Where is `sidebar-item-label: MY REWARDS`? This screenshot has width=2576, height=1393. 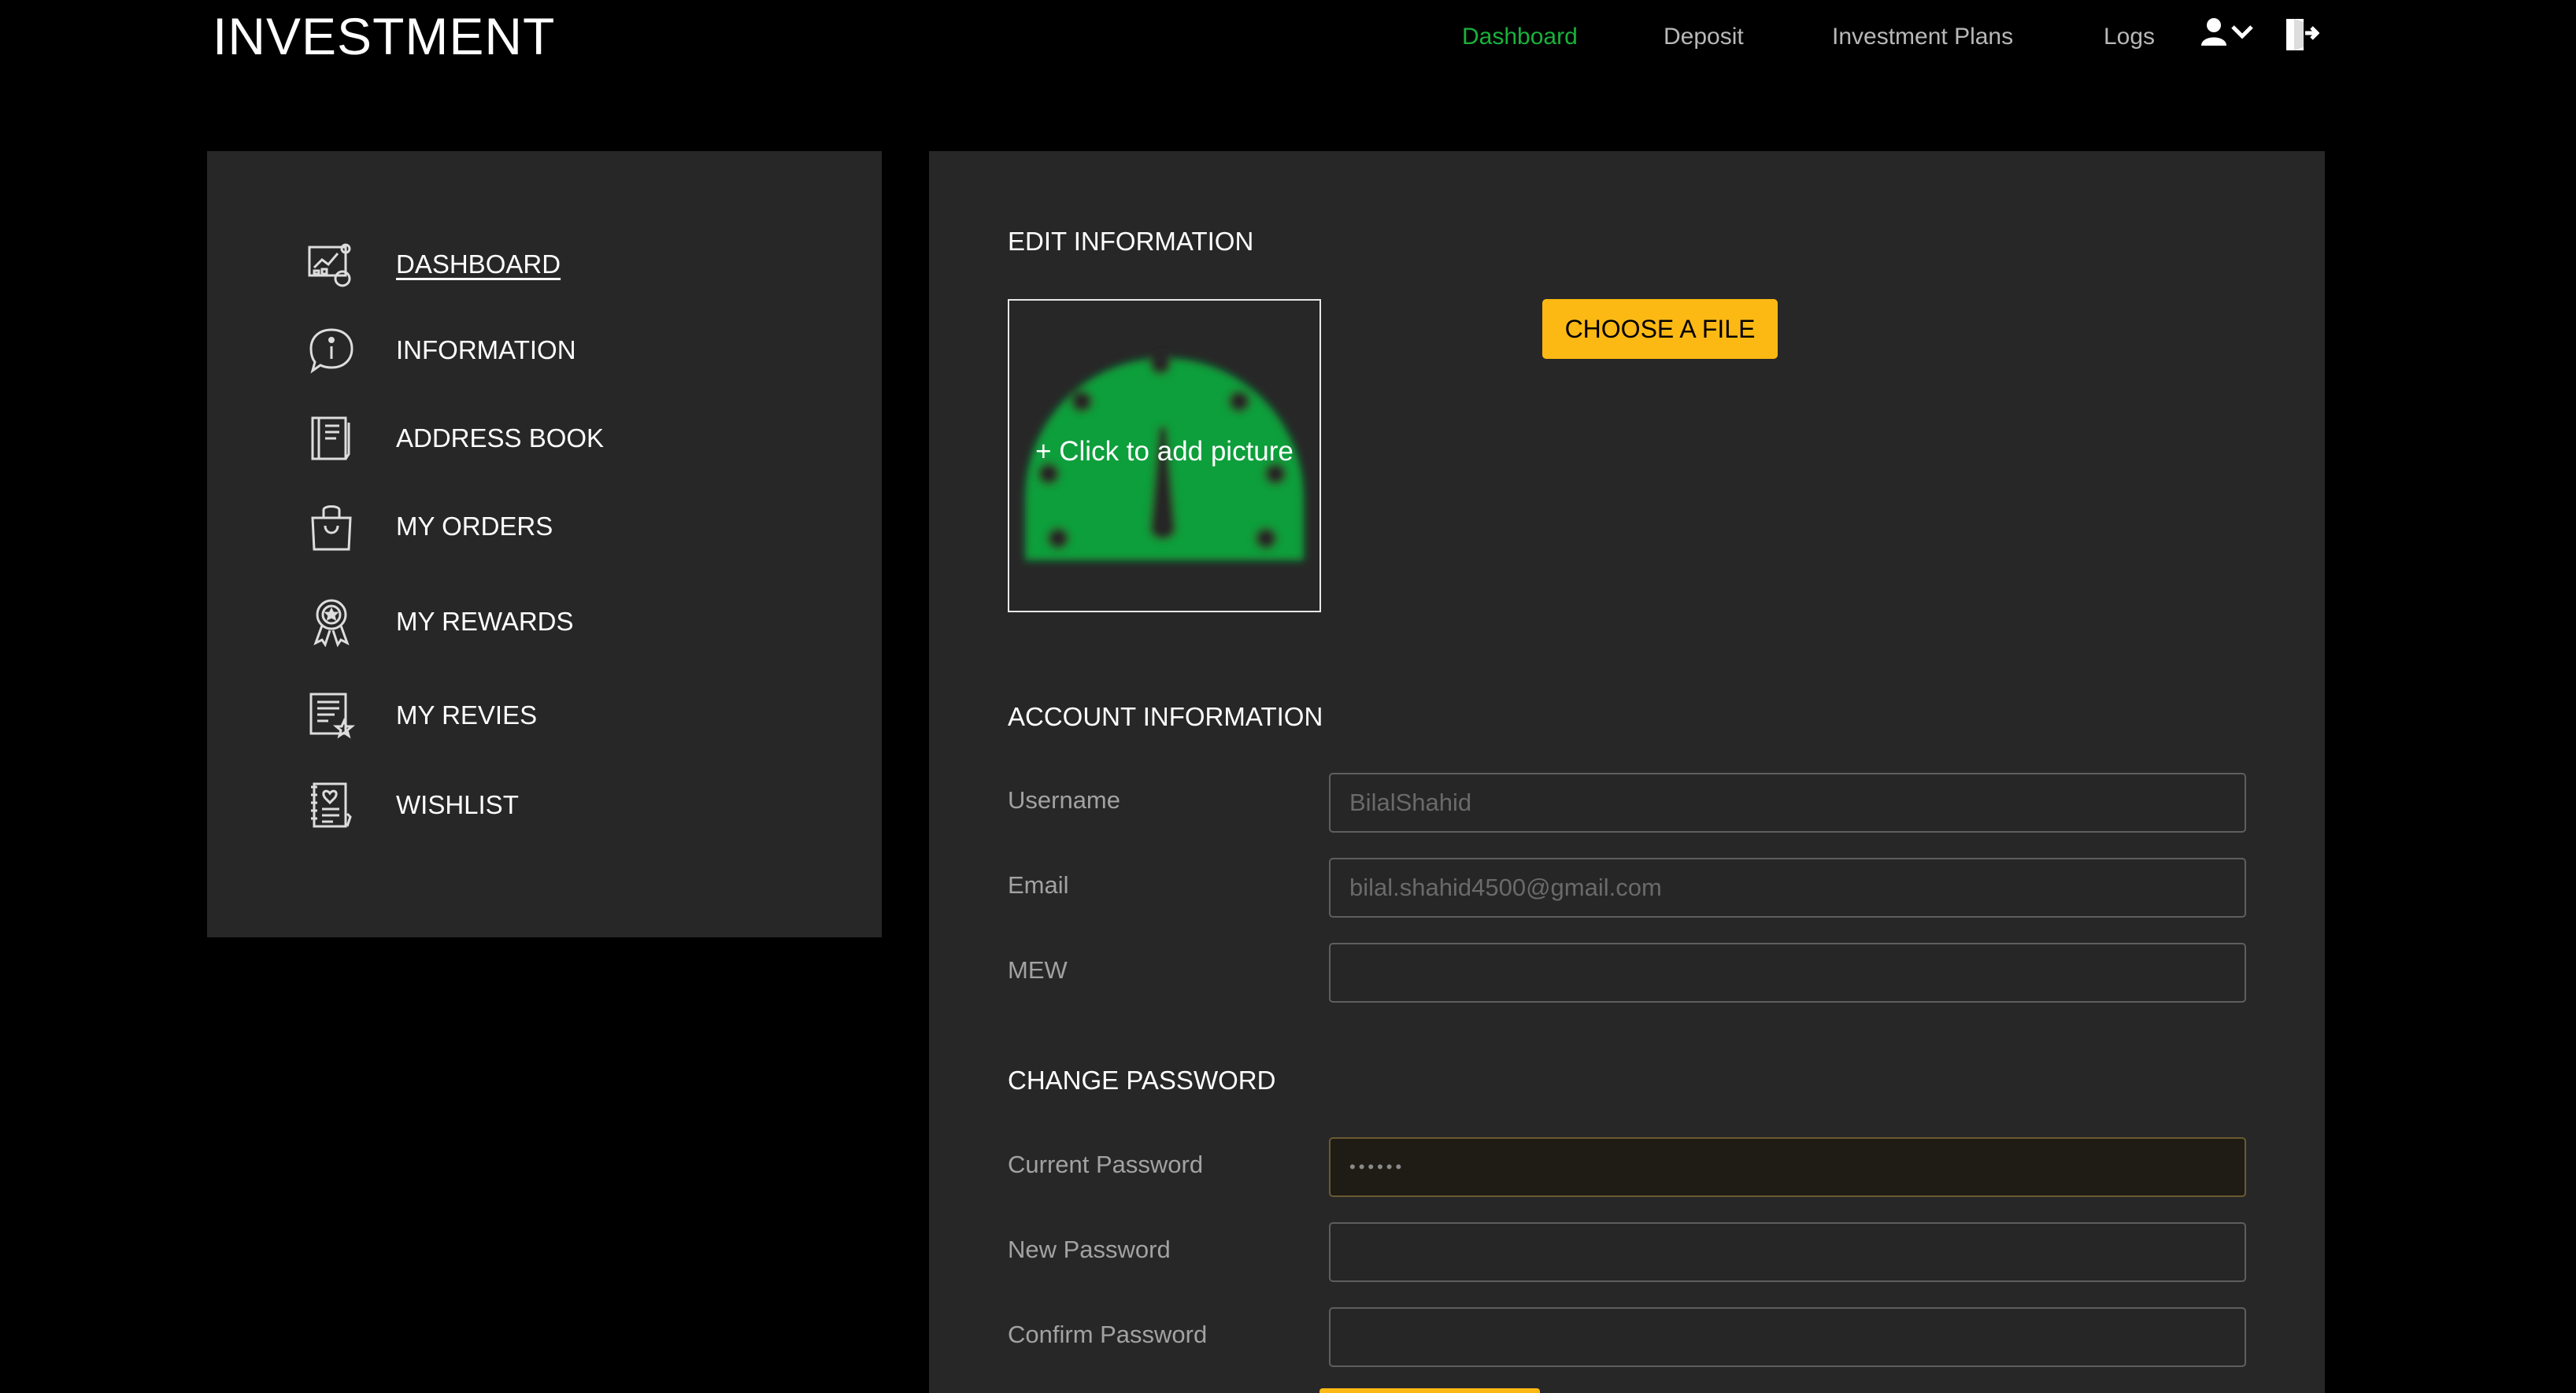 sidebar-item-label: MY REWARDS is located at coordinates (485, 621).